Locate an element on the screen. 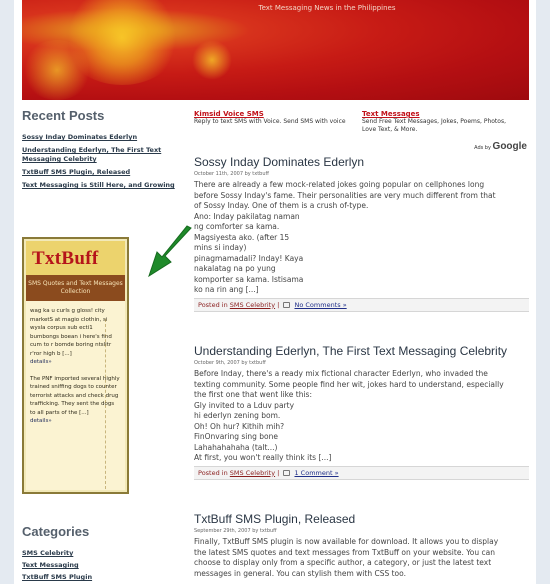  post-line: Gly invited to a Lduv party is located at coordinates (244, 405).